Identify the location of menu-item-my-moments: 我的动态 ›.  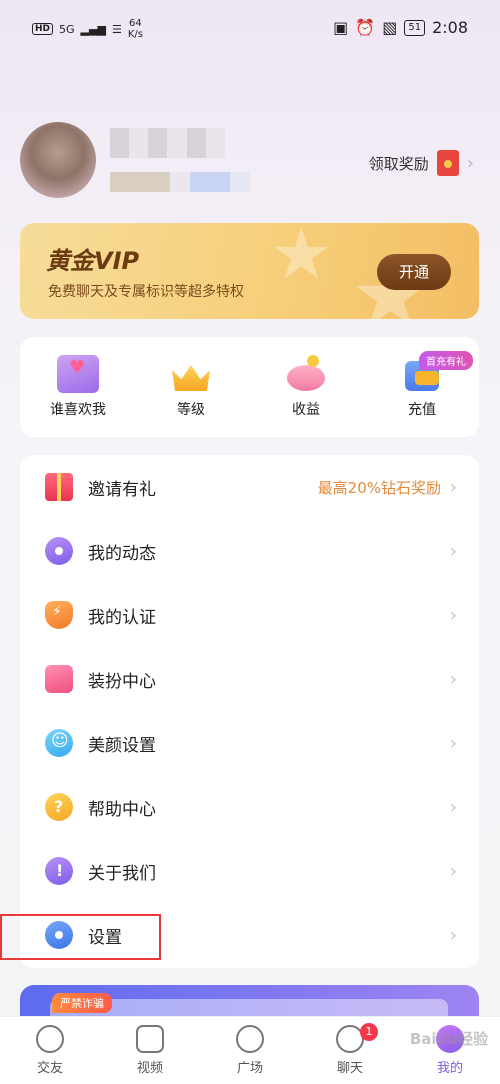
(249, 551).